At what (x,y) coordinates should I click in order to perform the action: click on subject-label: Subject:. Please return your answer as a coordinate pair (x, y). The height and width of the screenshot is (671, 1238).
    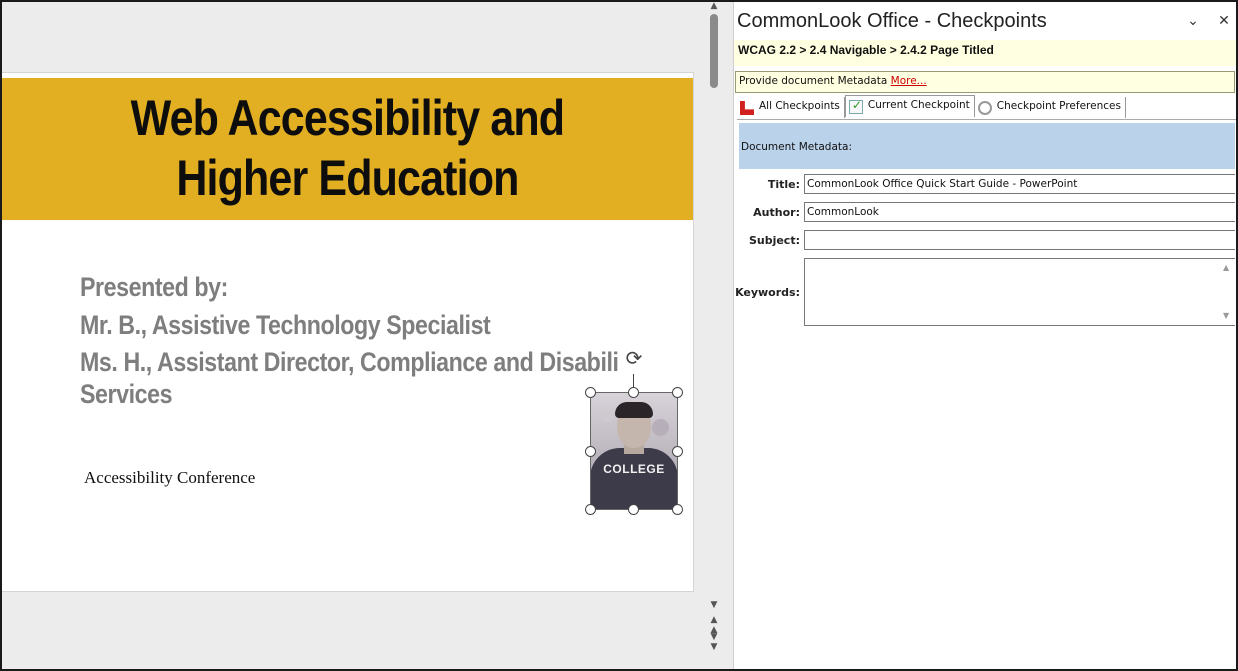
    Looking at the image, I should click on (774, 240).